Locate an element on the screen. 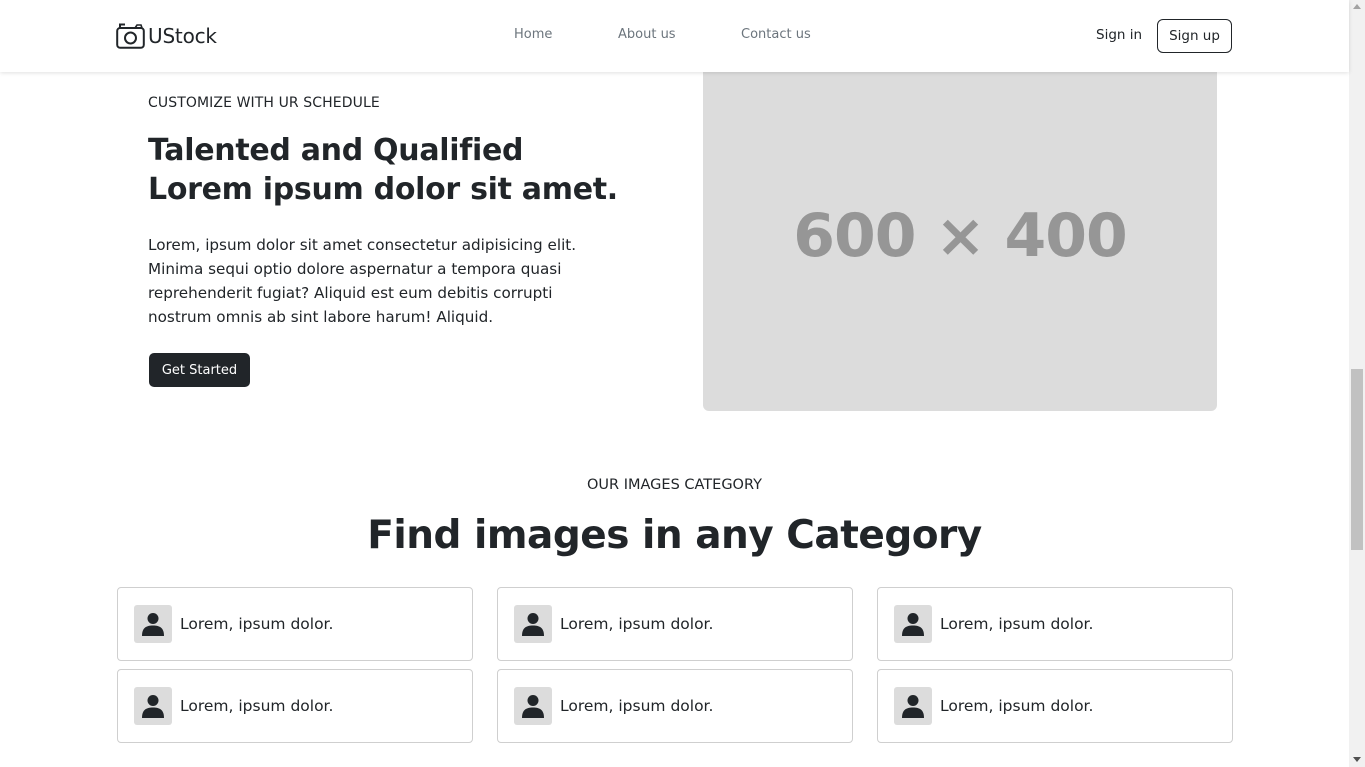 The image size is (1365, 767). get-started-button: Get Started is located at coordinates (199, 370).